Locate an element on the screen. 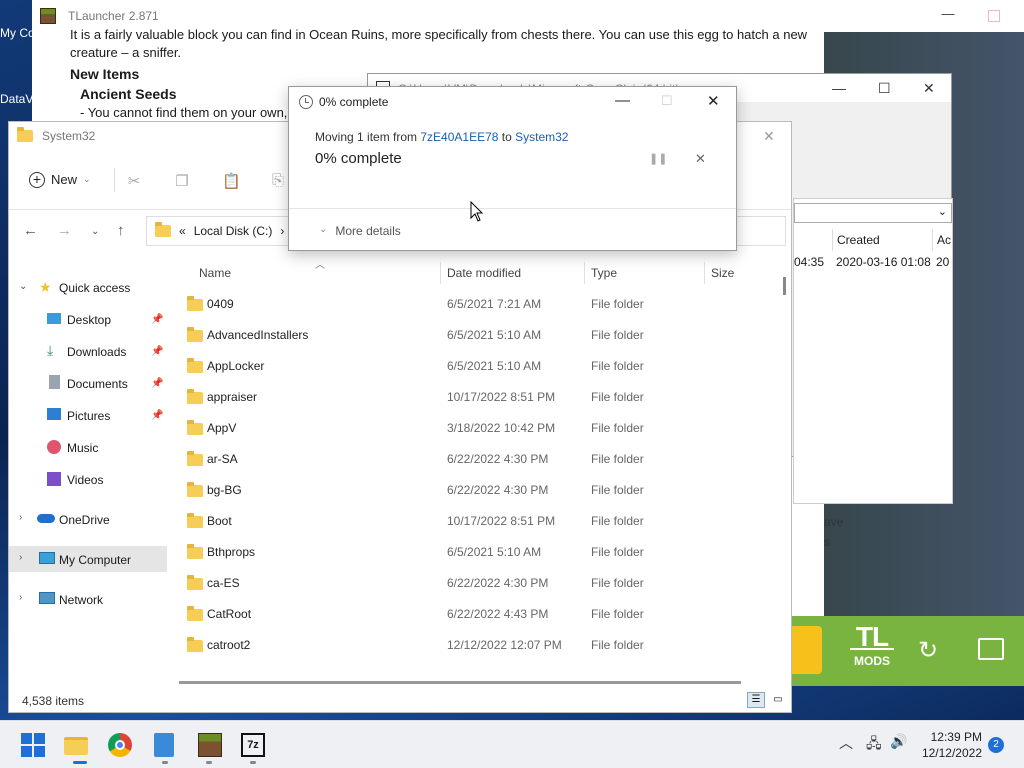 The height and width of the screenshot is (768, 1024). file-date: 10/17/2022 8:51 PM is located at coordinates (501, 397).